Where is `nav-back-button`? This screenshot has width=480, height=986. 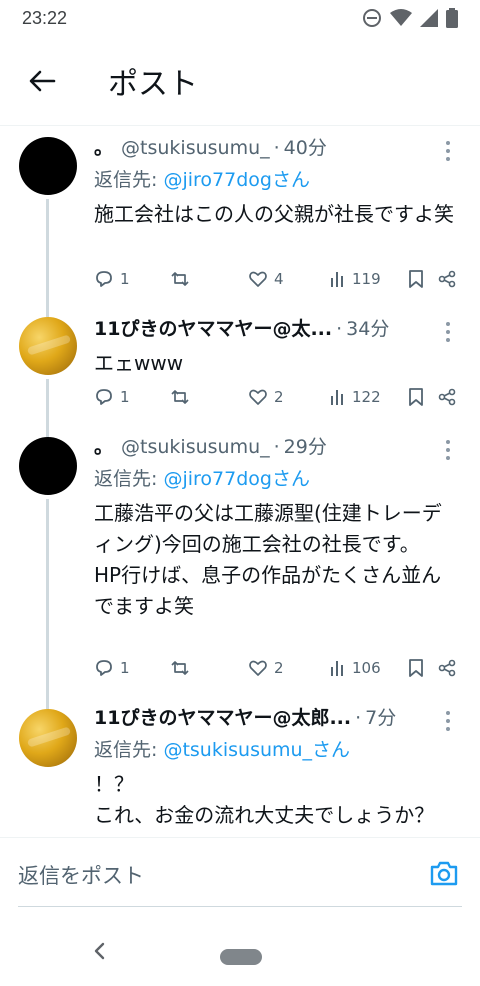 nav-back-button is located at coordinates (100, 951).